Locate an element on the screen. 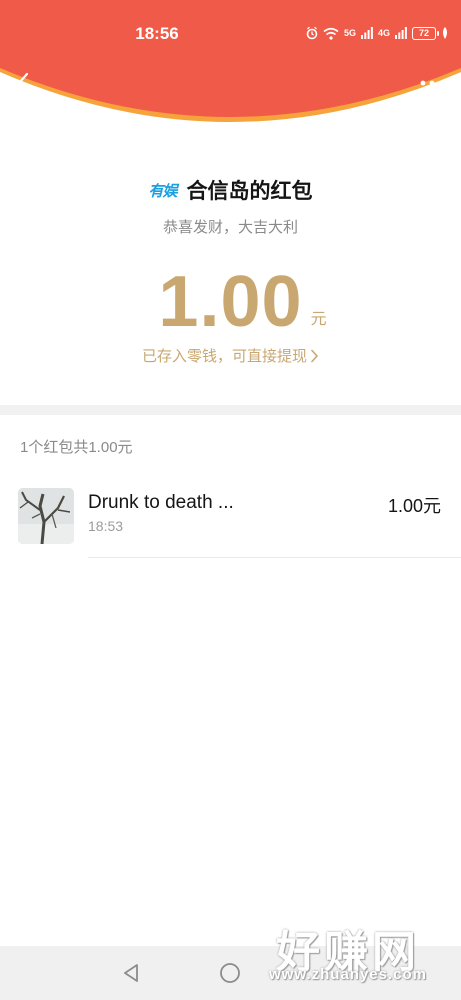 The width and height of the screenshot is (461, 1000). sender-title: 合信岛的红包 is located at coordinates (249, 191).